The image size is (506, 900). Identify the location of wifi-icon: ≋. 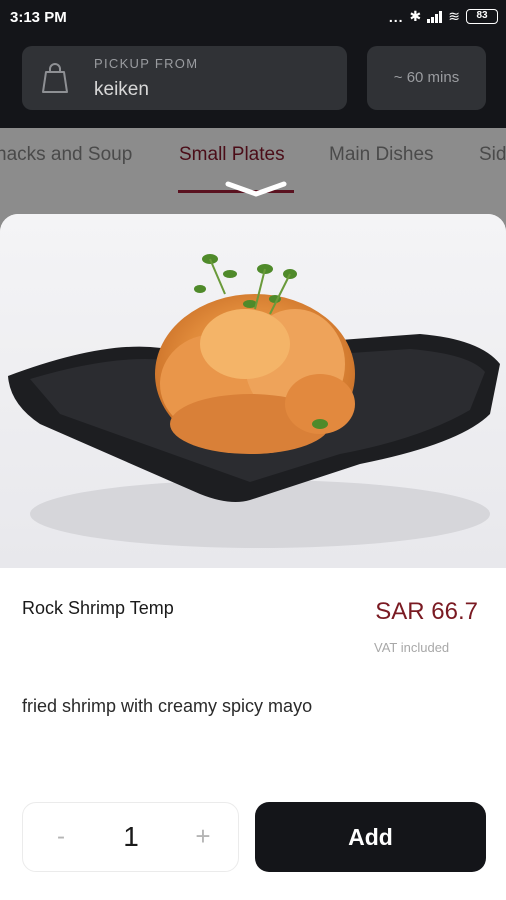
(454, 16).